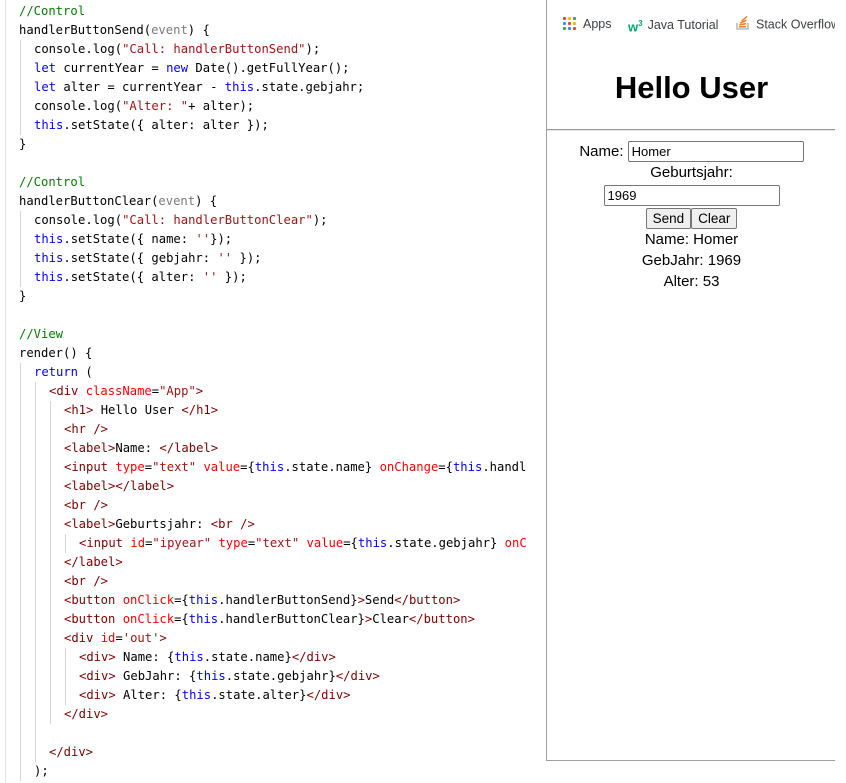 The height and width of the screenshot is (783, 846). Describe the element at coordinates (273, 144) in the screenshot. I see `code-line: }` at that location.